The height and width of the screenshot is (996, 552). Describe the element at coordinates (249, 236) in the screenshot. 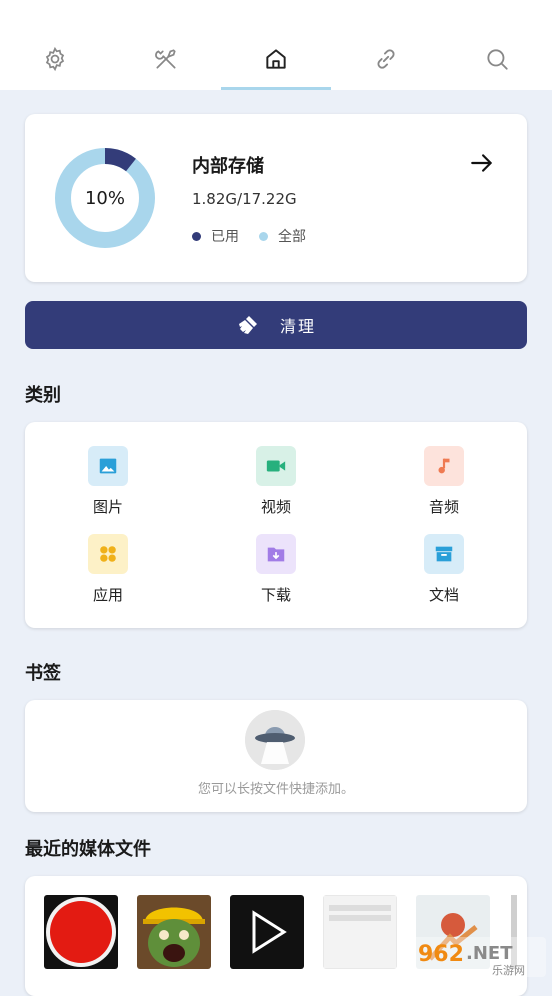

I see `storage-legend: 已用 全部` at that location.